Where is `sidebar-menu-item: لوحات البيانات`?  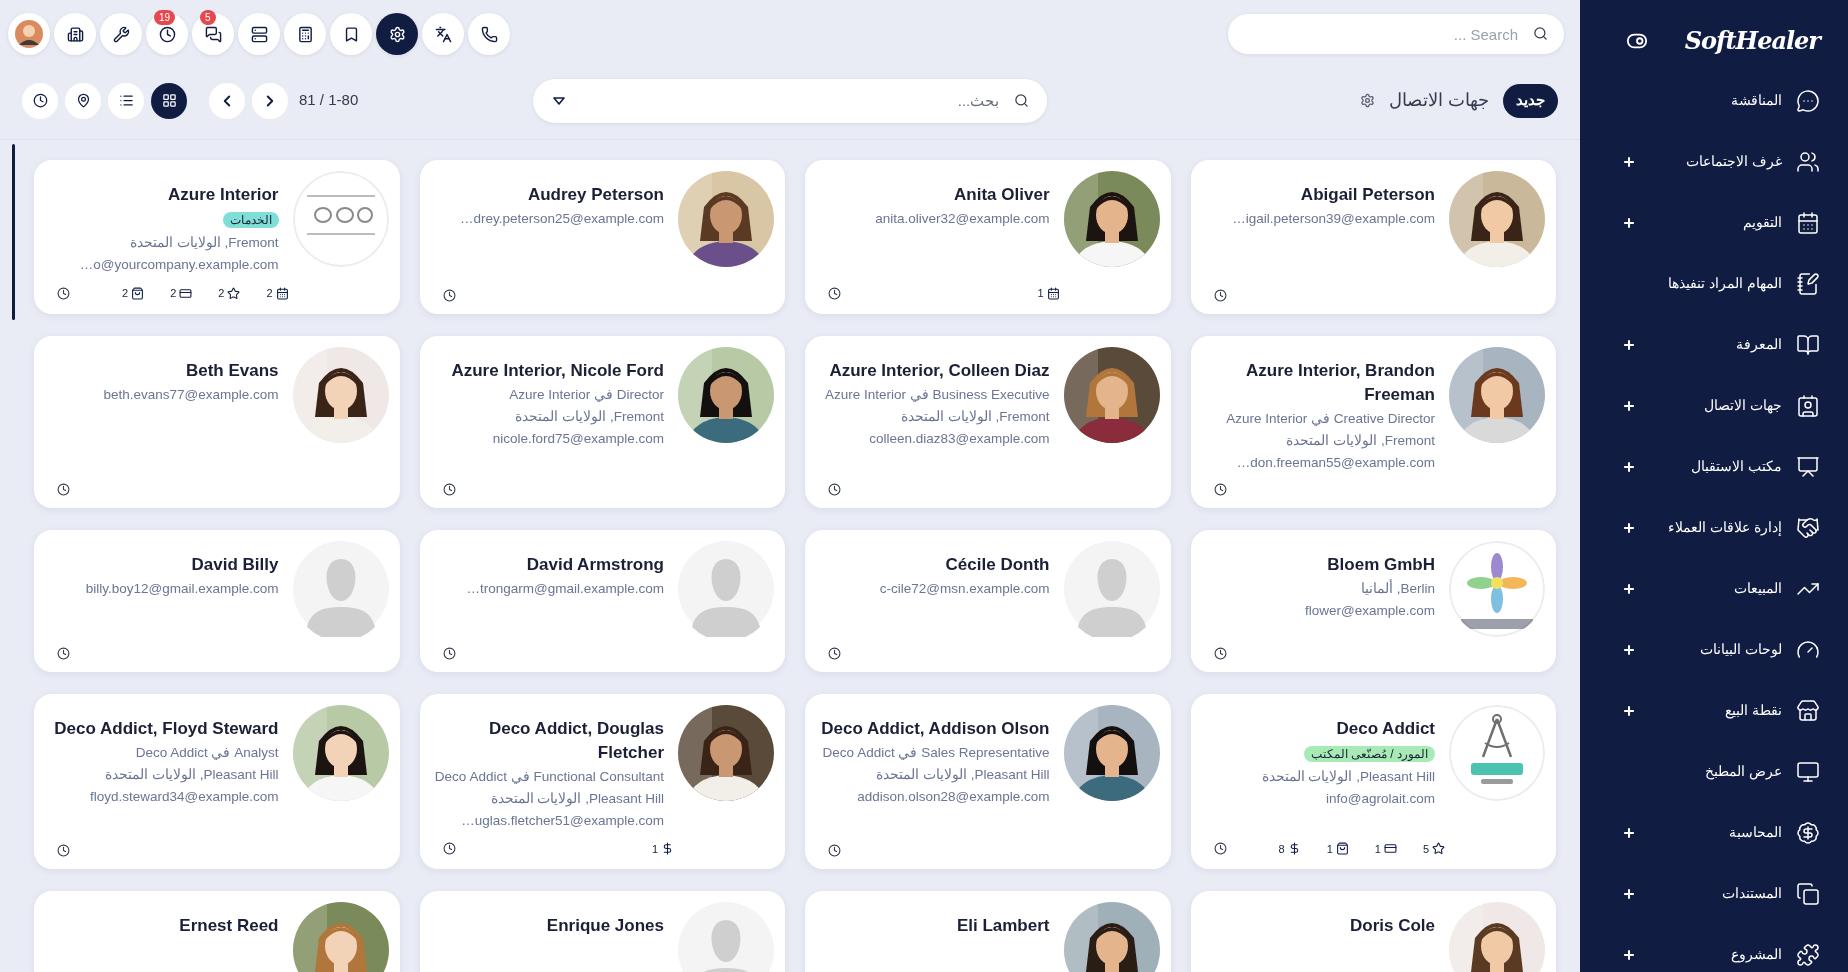 sidebar-menu-item: لوحات البيانات is located at coordinates (1714, 649).